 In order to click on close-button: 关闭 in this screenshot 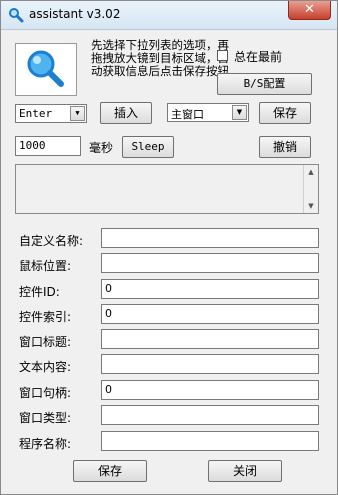, I will do `click(245, 471)`.